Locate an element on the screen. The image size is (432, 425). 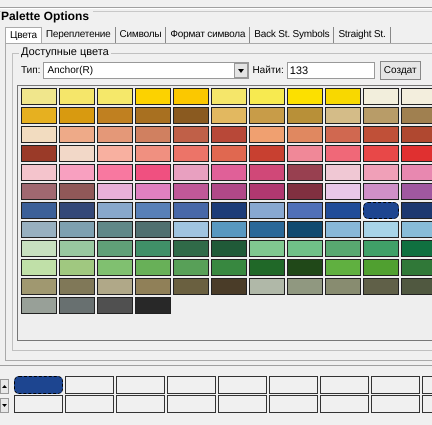
tab: Цвета is located at coordinates (23, 35).